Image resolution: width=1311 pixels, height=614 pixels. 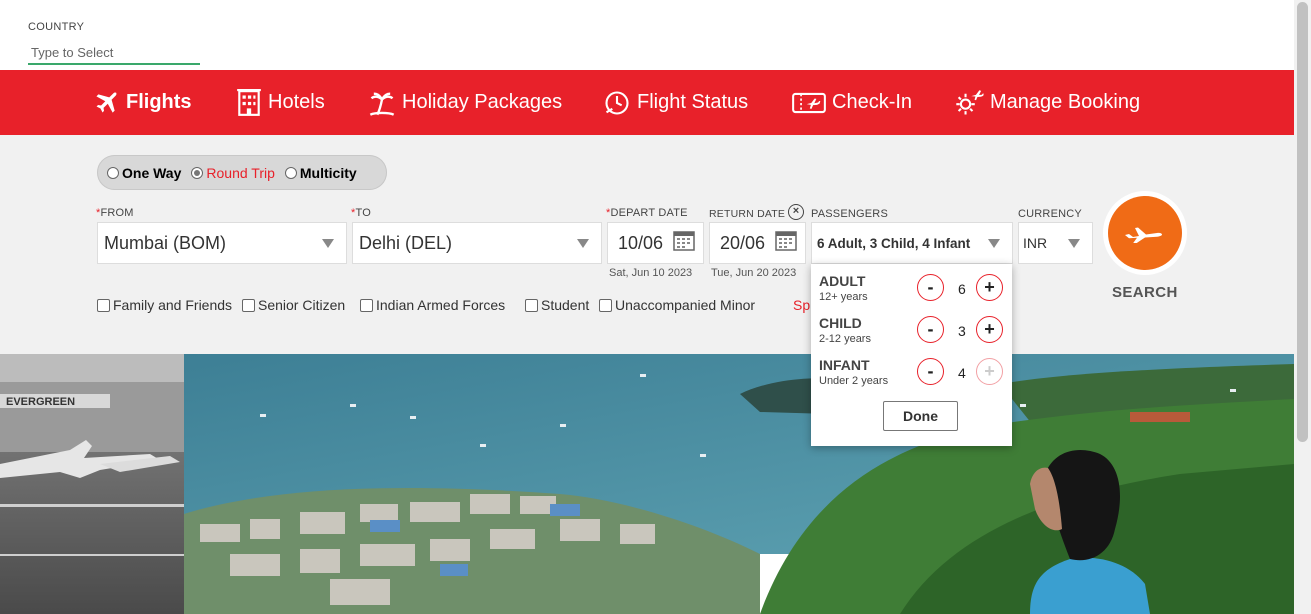 I want to click on infant-plus-button: +, so click(x=989, y=371).